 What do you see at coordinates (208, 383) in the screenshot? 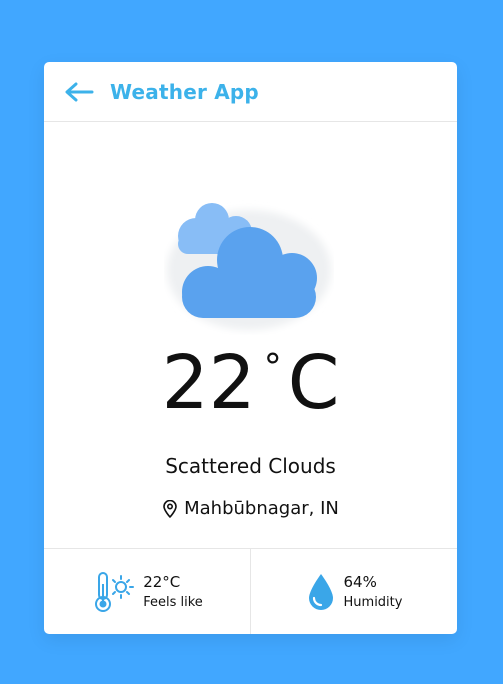
I see `temperature-value: 22` at bounding box center [208, 383].